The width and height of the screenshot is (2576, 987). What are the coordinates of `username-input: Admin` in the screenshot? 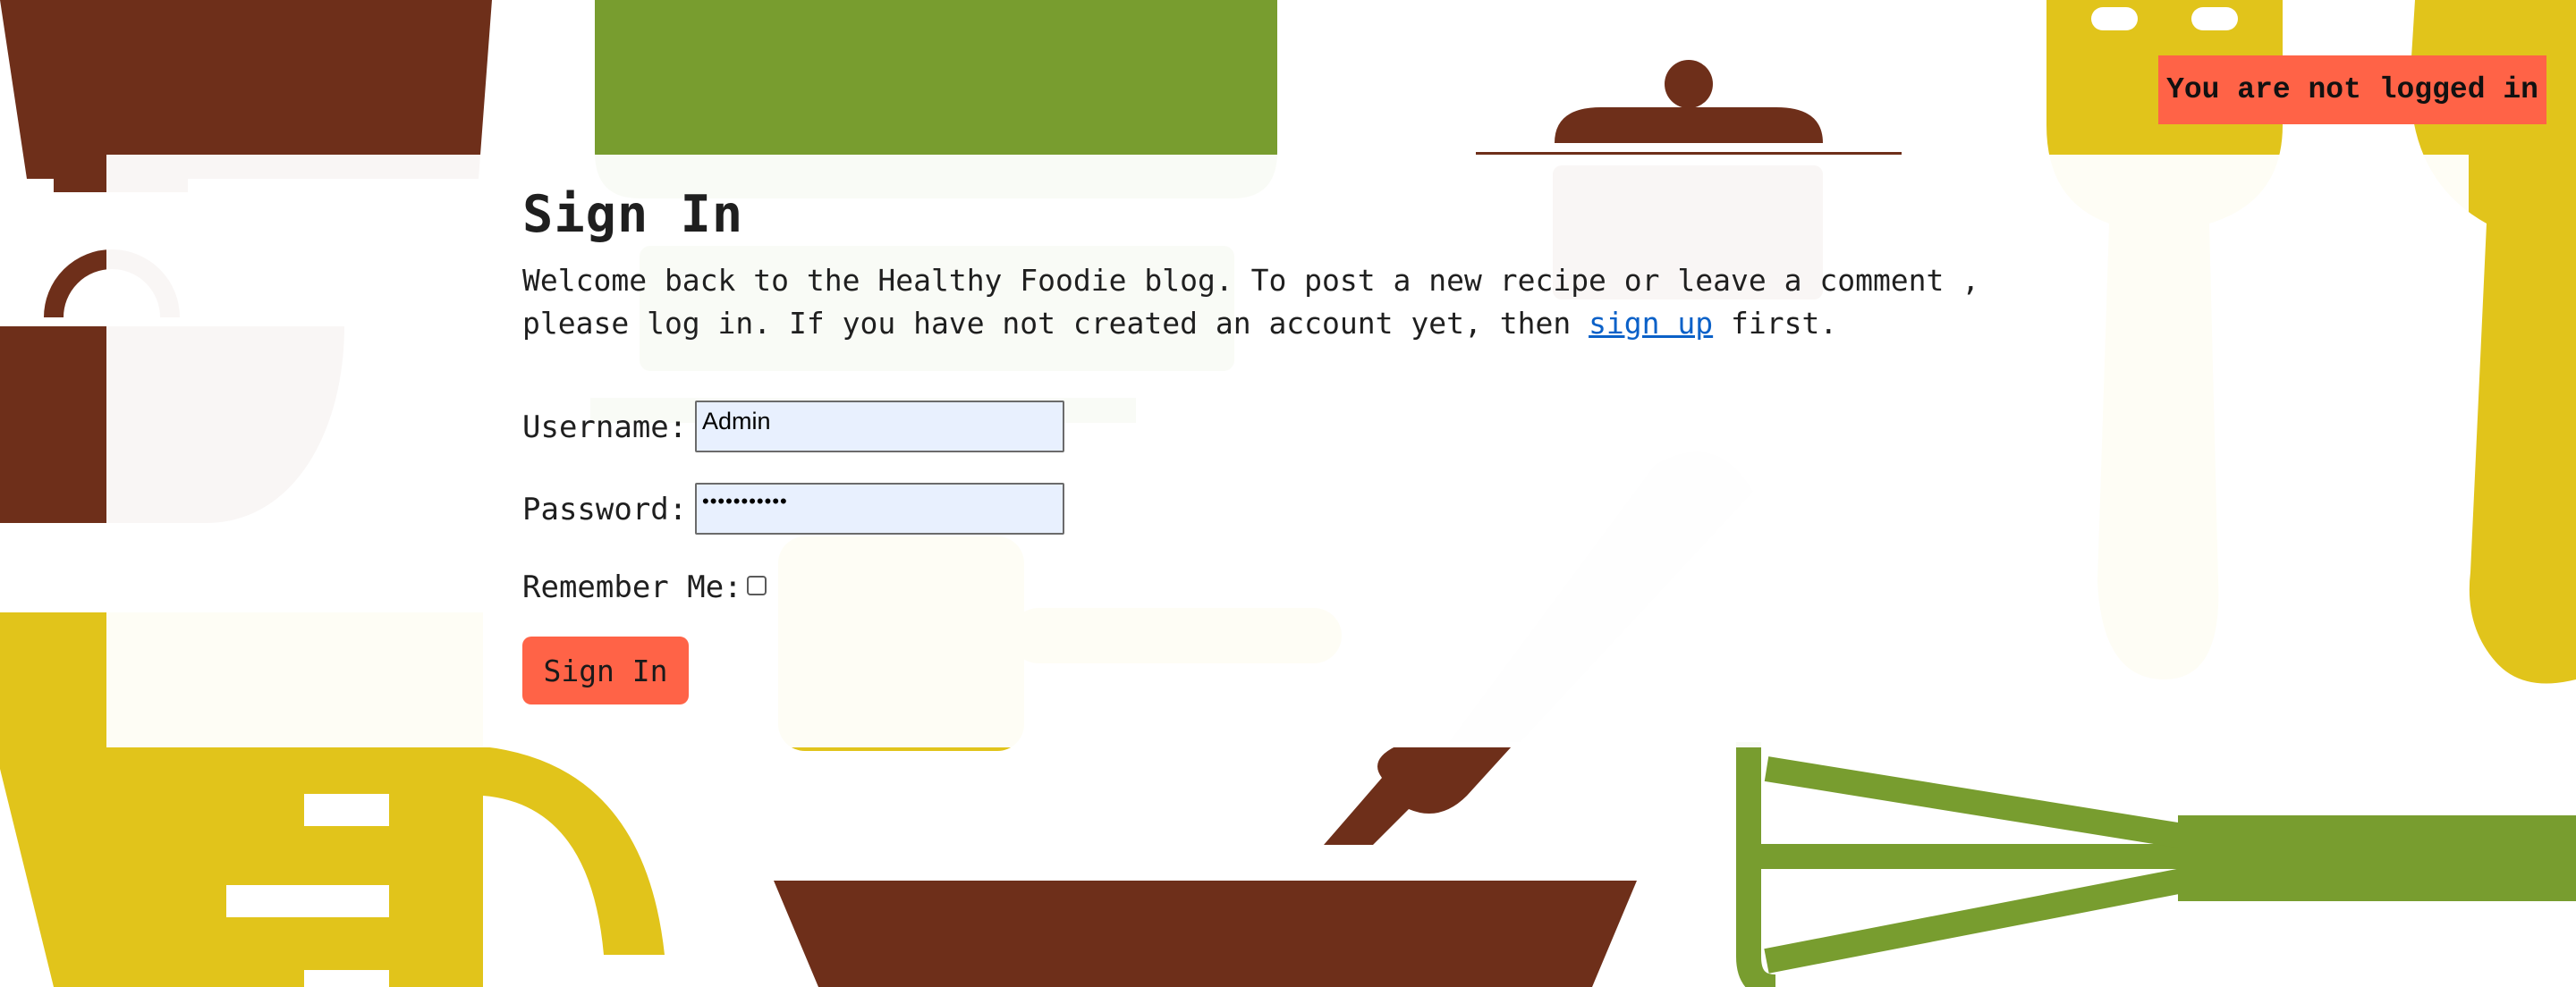 It's located at (879, 426).